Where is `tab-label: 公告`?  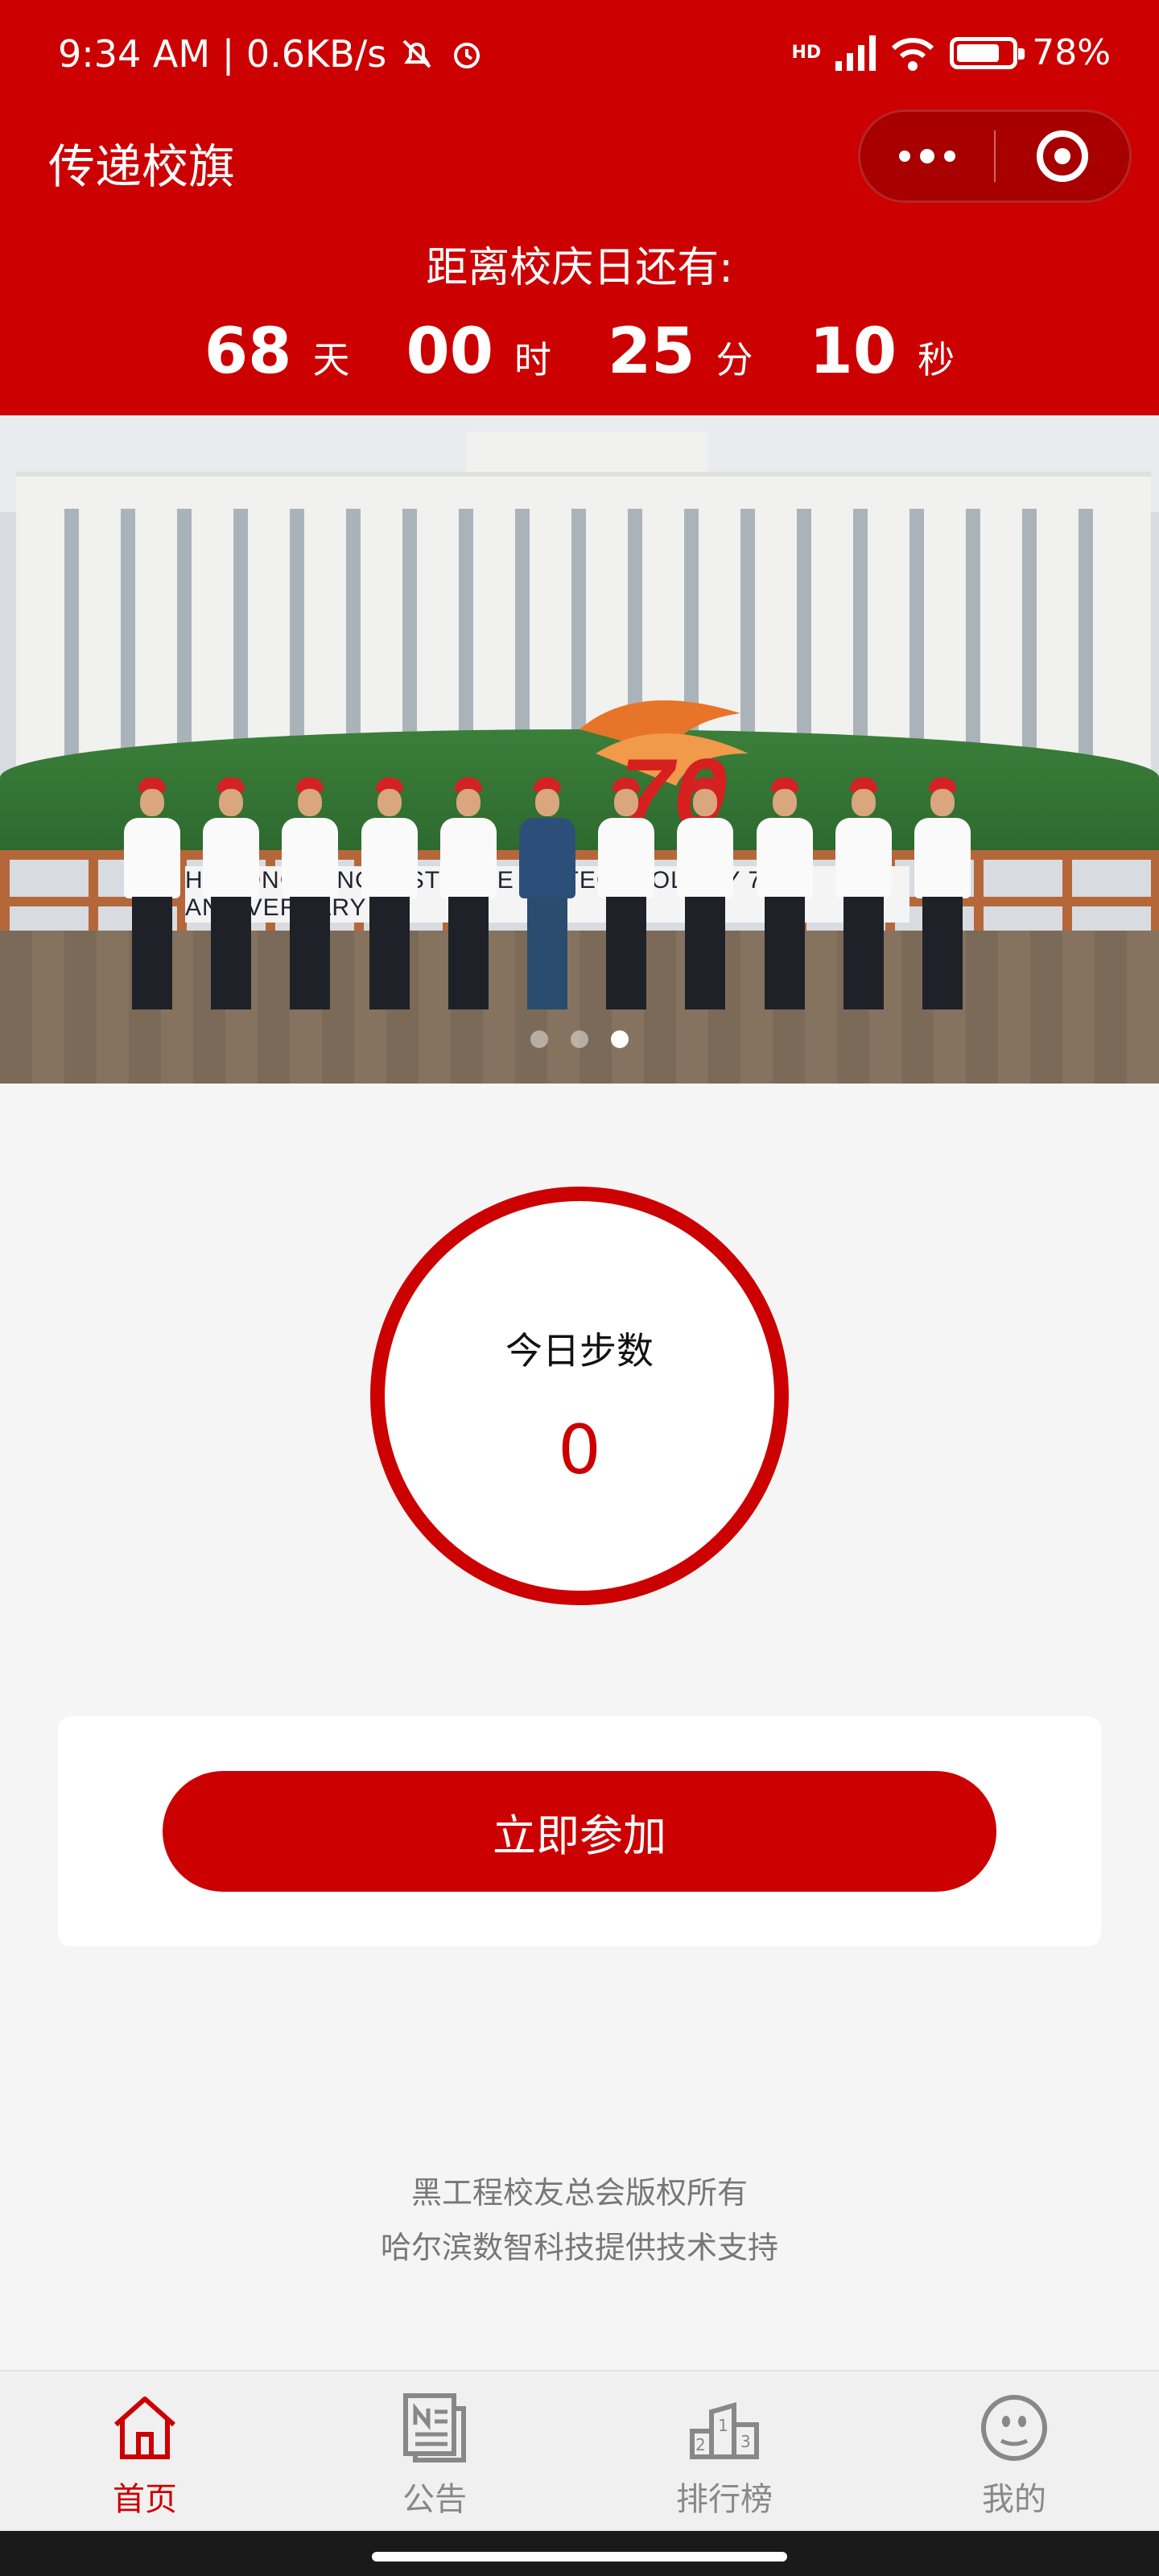
tab-label: 公告 is located at coordinates (434, 2499).